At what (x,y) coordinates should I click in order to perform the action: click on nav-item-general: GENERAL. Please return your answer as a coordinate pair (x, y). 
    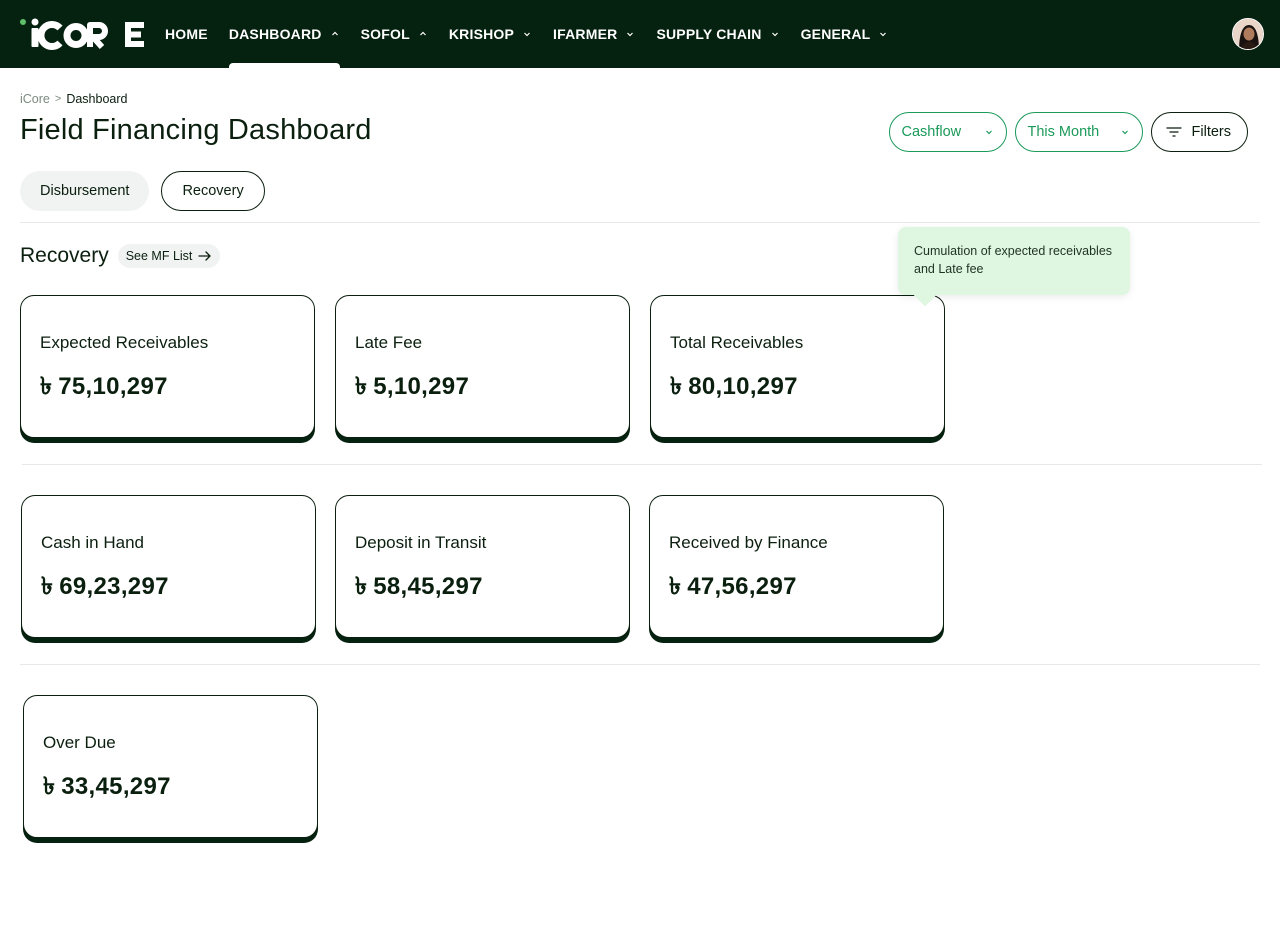
    Looking at the image, I should click on (845, 34).